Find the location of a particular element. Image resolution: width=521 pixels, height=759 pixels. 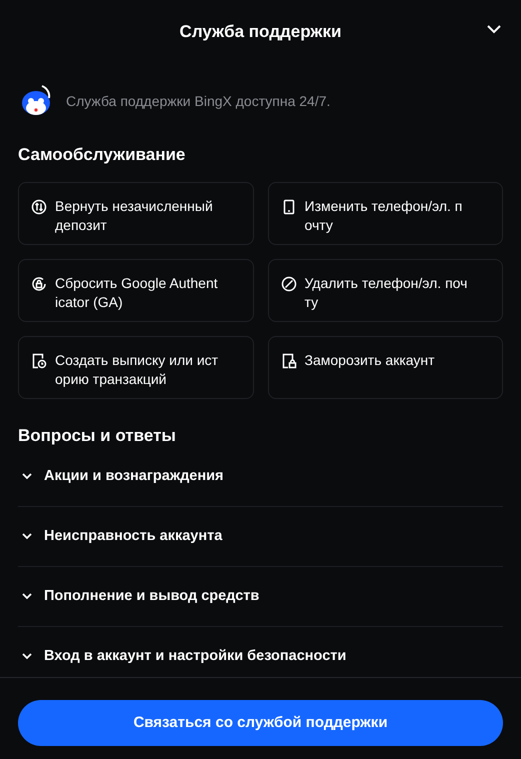

document-lock-icon is located at coordinates (288, 361).